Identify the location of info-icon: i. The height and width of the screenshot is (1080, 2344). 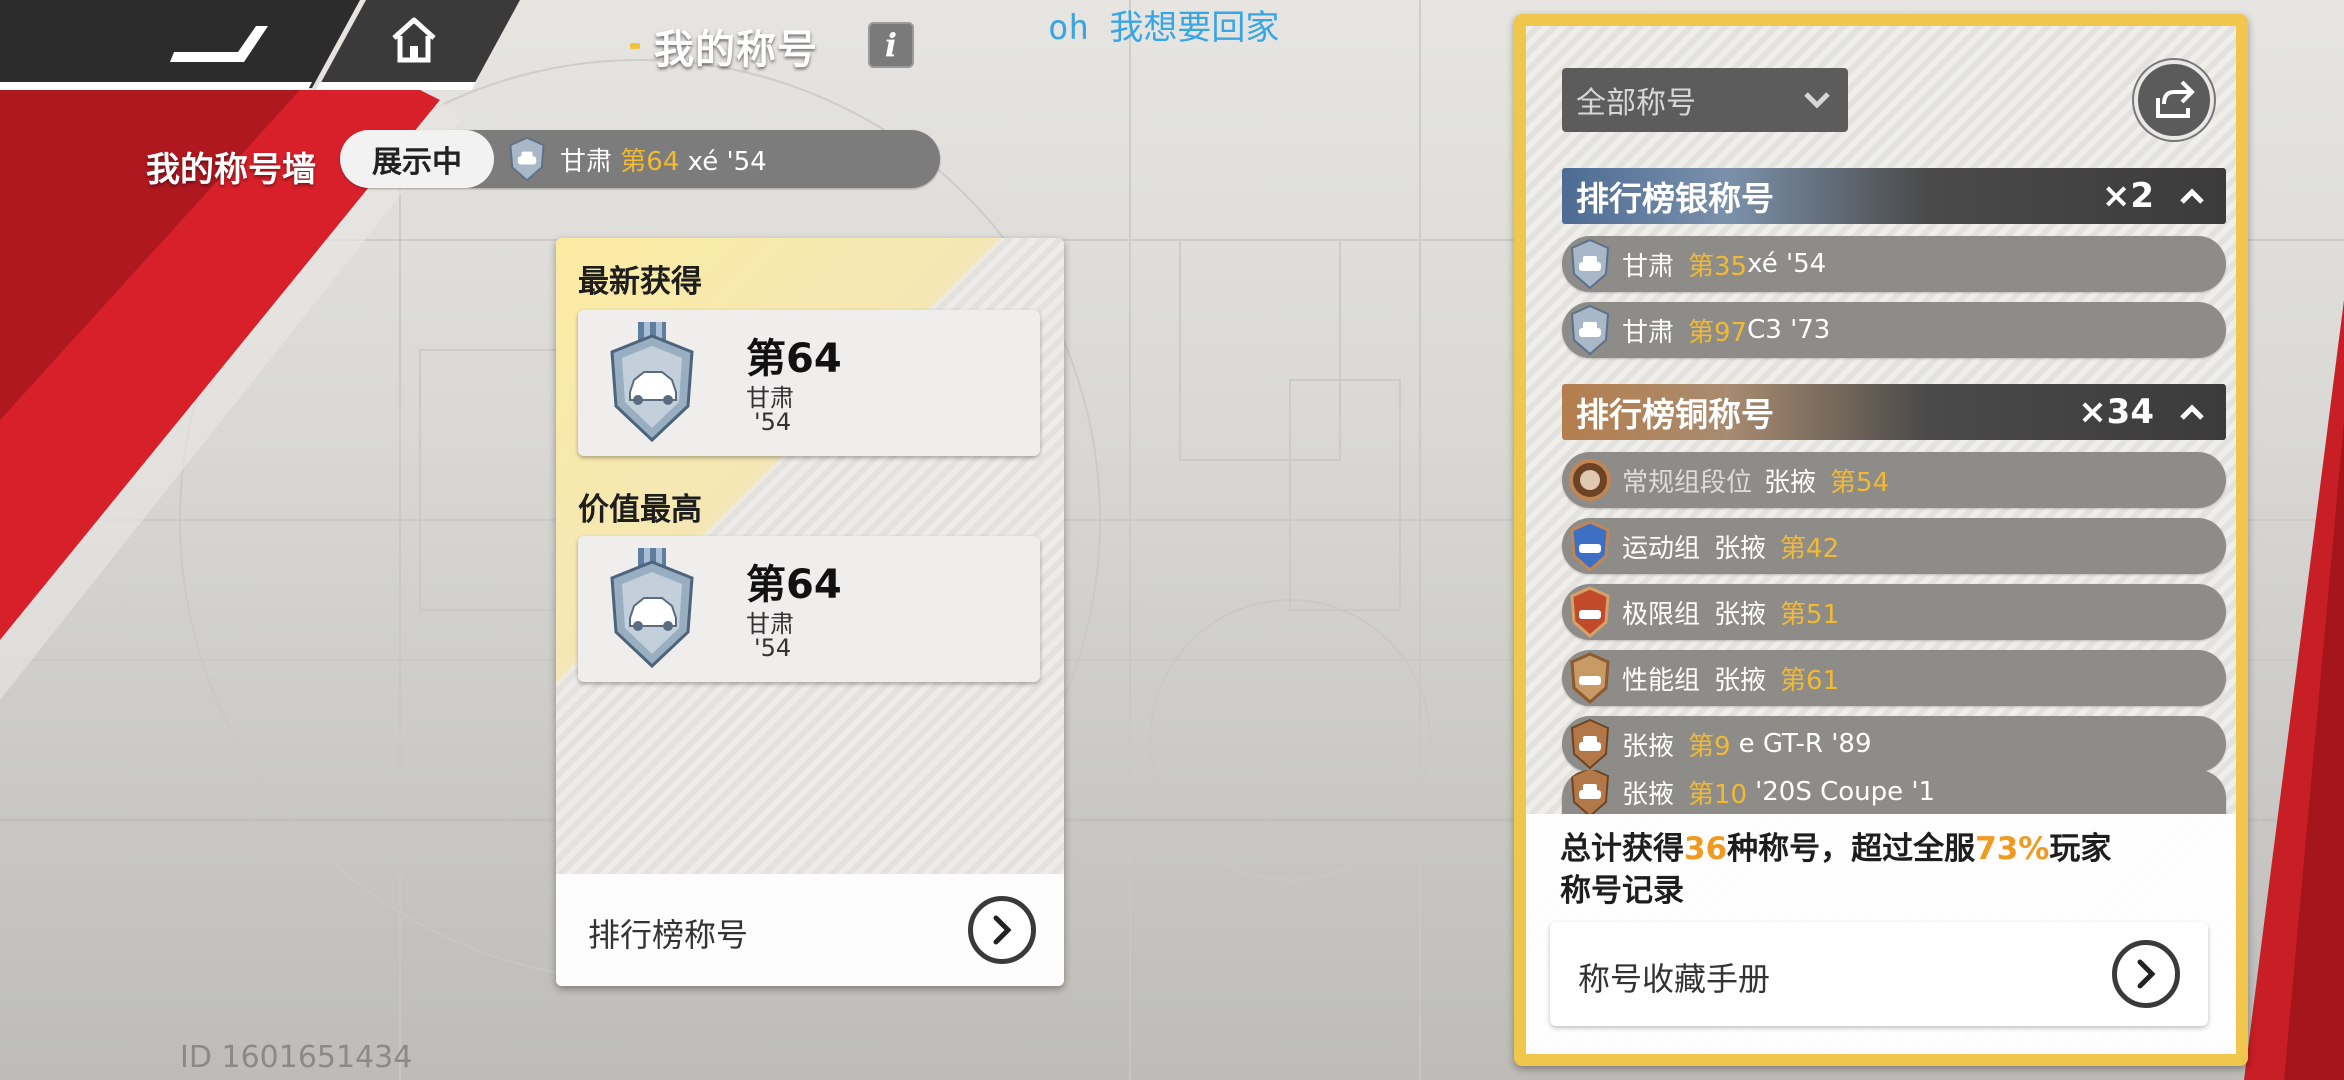
(891, 45).